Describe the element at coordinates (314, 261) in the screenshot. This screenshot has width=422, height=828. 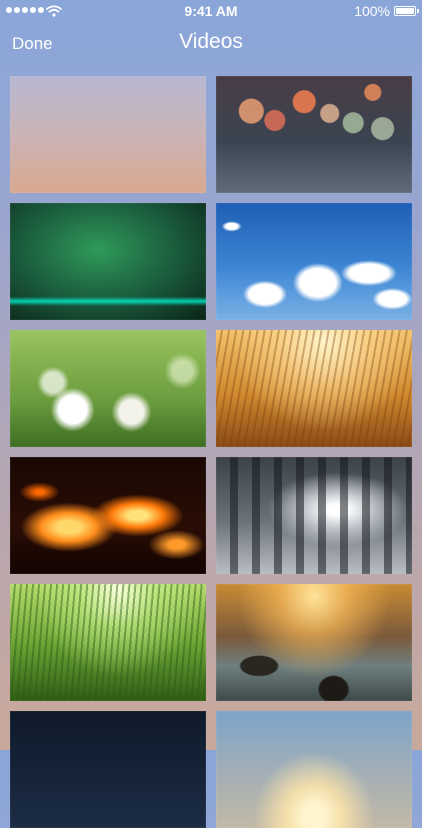
I see `video-thumbnail-blue-sky-clouds` at that location.